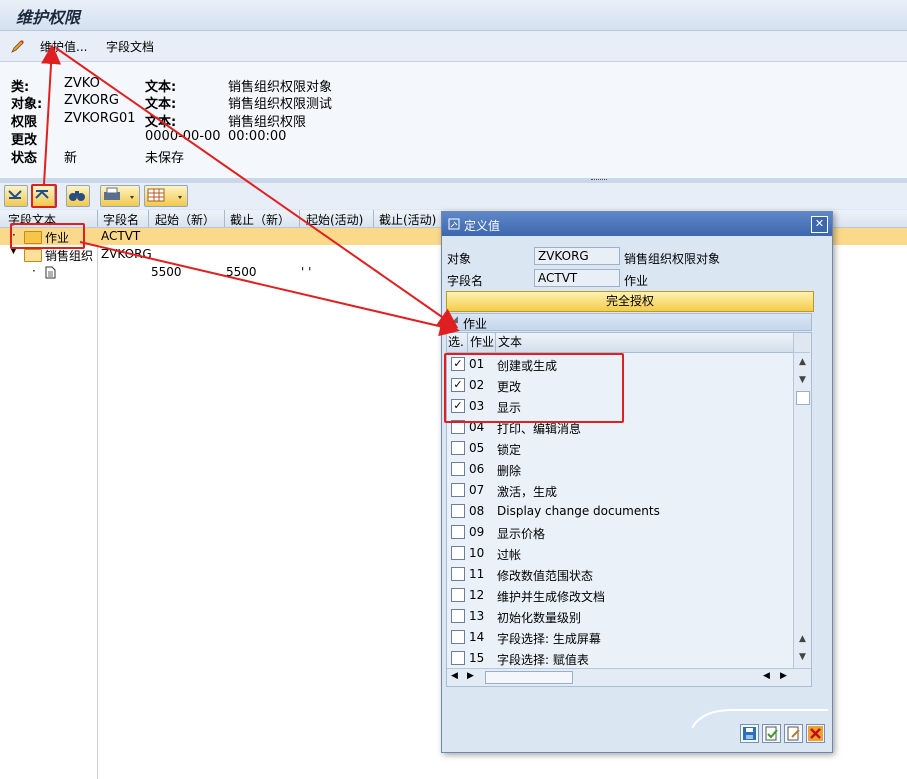 The image size is (907, 779). What do you see at coordinates (18, 46) in the screenshot?
I see `pencil-icon` at bounding box center [18, 46].